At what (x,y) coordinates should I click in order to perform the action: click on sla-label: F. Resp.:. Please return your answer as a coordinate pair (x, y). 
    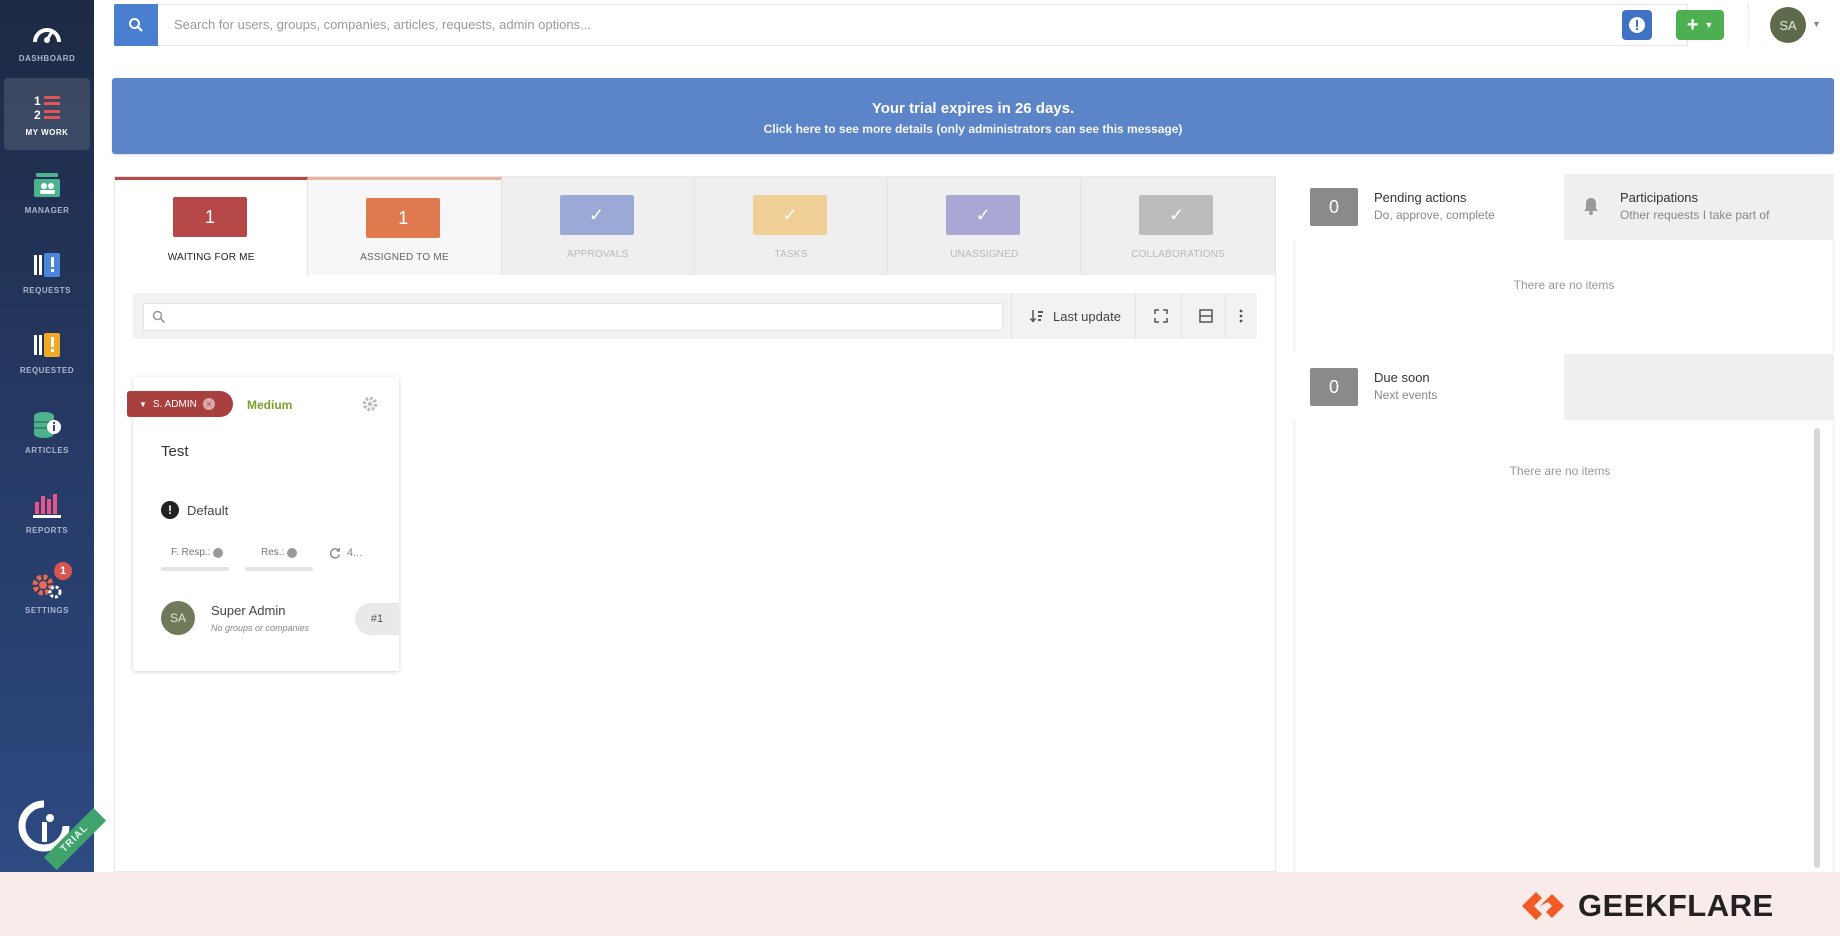
    Looking at the image, I should click on (191, 552).